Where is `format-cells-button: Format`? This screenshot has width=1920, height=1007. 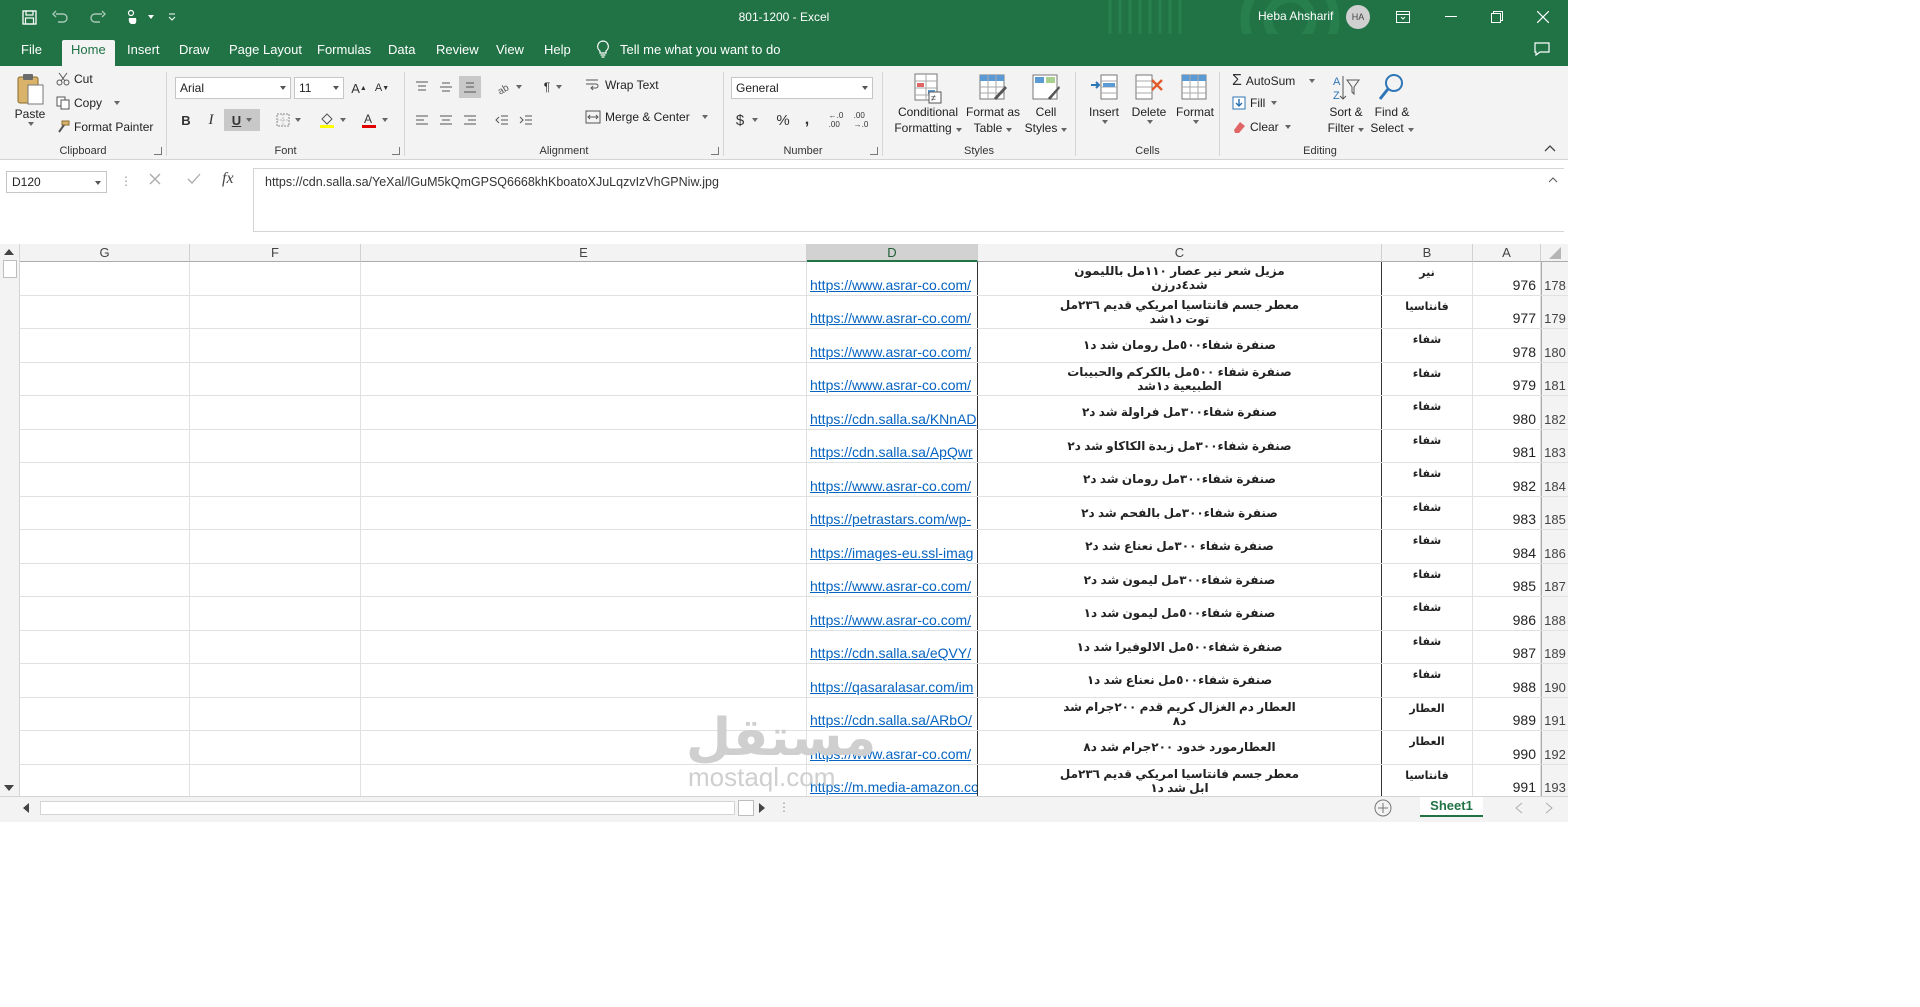
format-cells-button: Format is located at coordinates (1195, 98).